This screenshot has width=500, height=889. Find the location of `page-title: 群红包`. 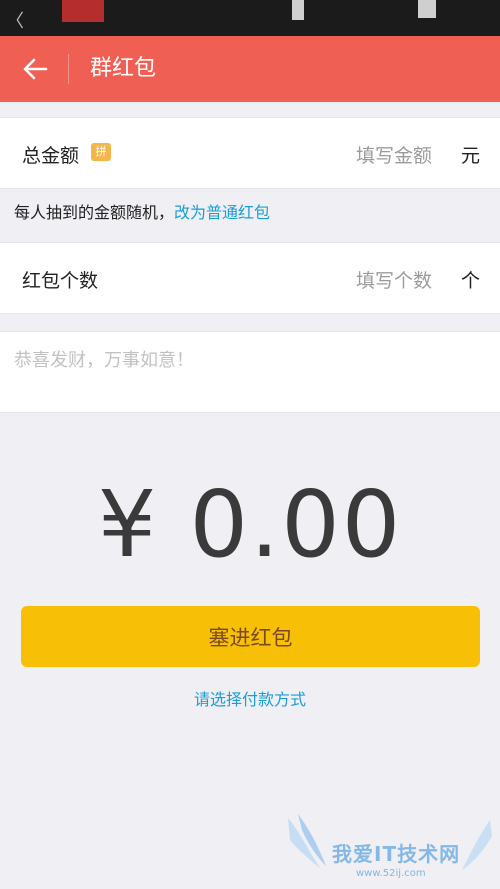

page-title: 群红包 is located at coordinates (123, 68).